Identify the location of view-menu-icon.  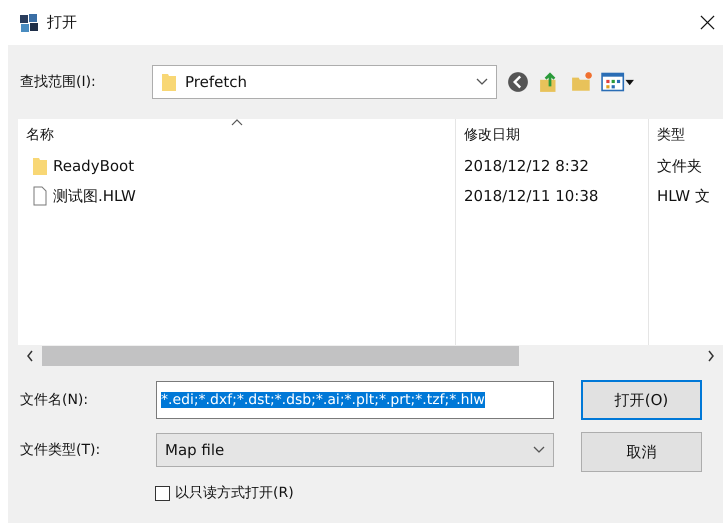
(618, 82).